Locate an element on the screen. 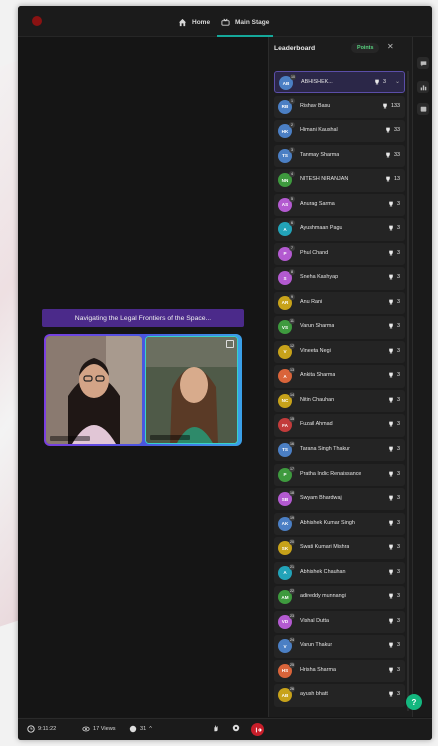 This screenshot has height=746, width=438. leaderboard-row: AB 26 ayush bhatt 3 is located at coordinates (339, 695).